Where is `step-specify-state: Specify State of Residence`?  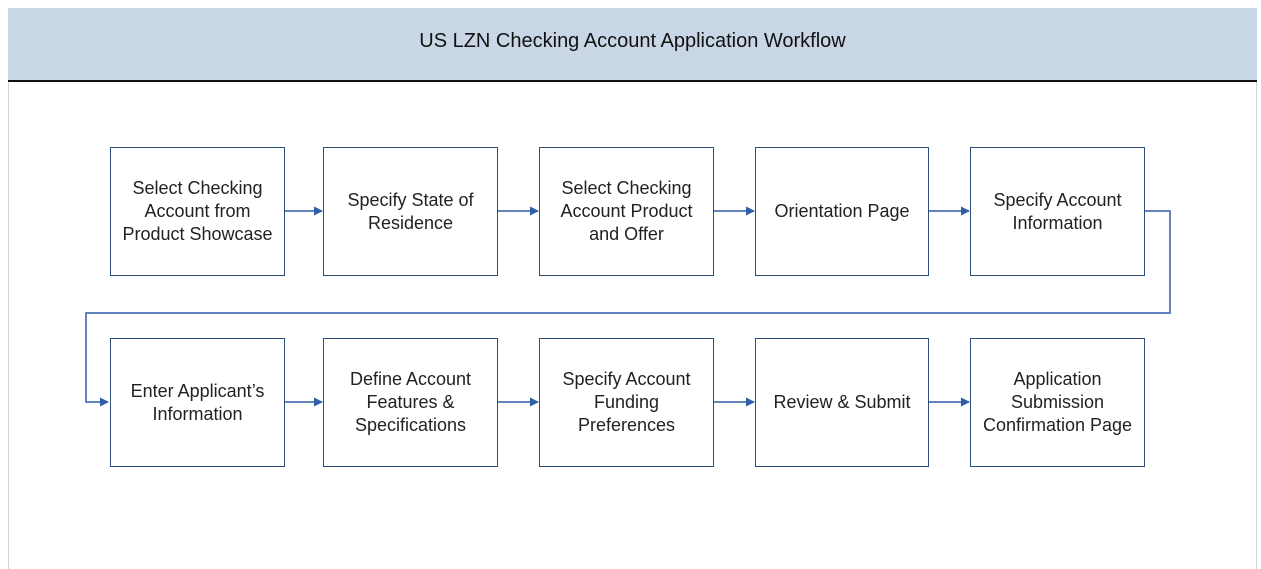 step-specify-state: Specify State of Residence is located at coordinates (410, 211).